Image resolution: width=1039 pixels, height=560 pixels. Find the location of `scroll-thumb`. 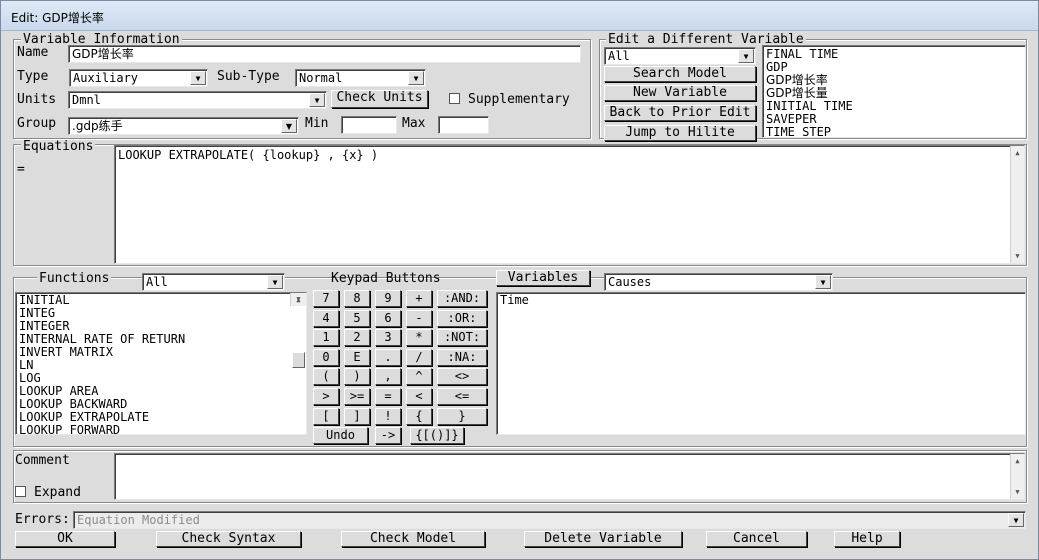

scroll-thumb is located at coordinates (298, 360).